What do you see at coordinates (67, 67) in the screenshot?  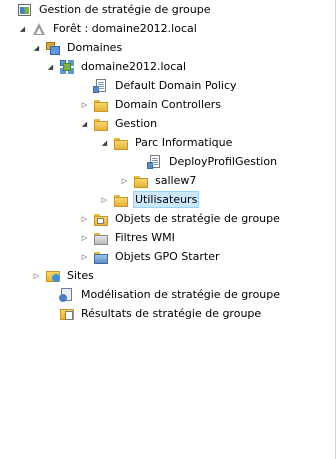 I see `domain-icon` at bounding box center [67, 67].